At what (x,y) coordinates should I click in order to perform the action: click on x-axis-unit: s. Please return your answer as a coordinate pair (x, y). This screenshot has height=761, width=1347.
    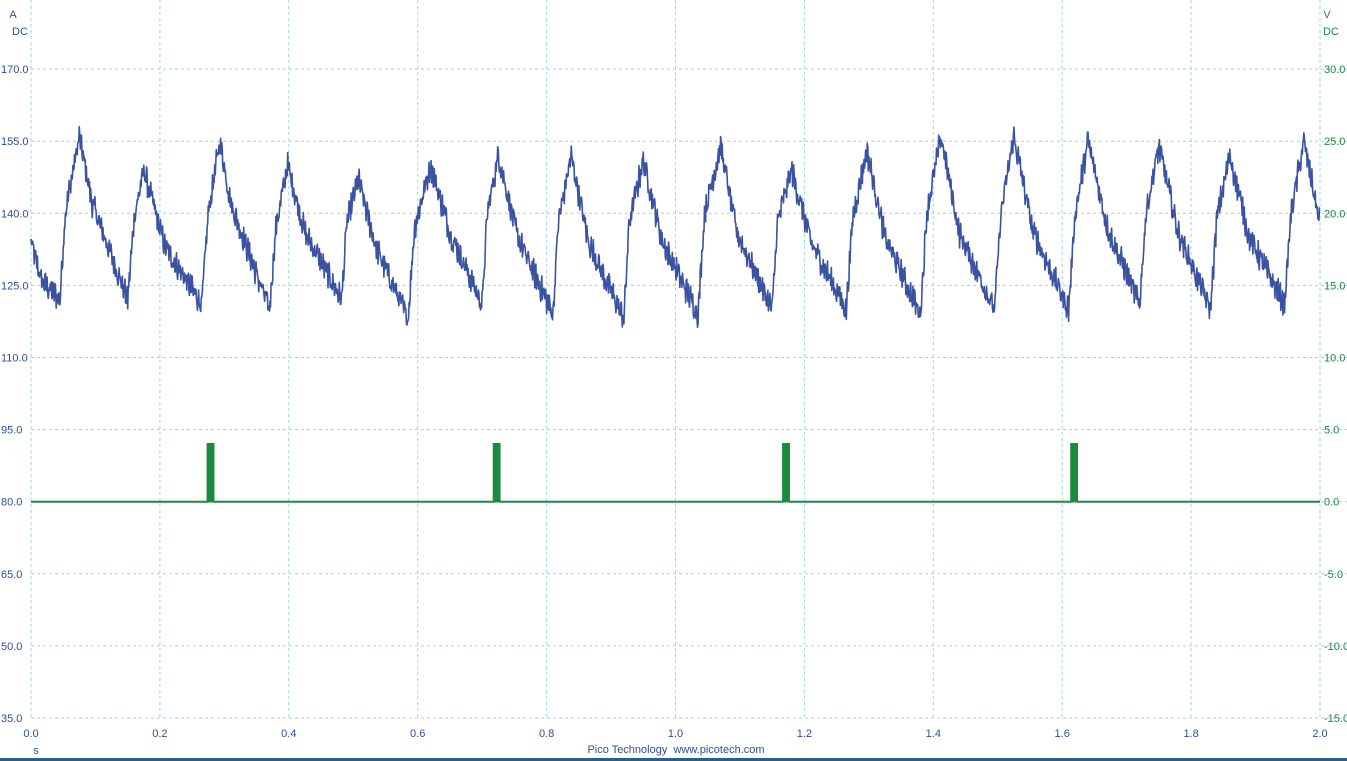
    Looking at the image, I should click on (36, 751).